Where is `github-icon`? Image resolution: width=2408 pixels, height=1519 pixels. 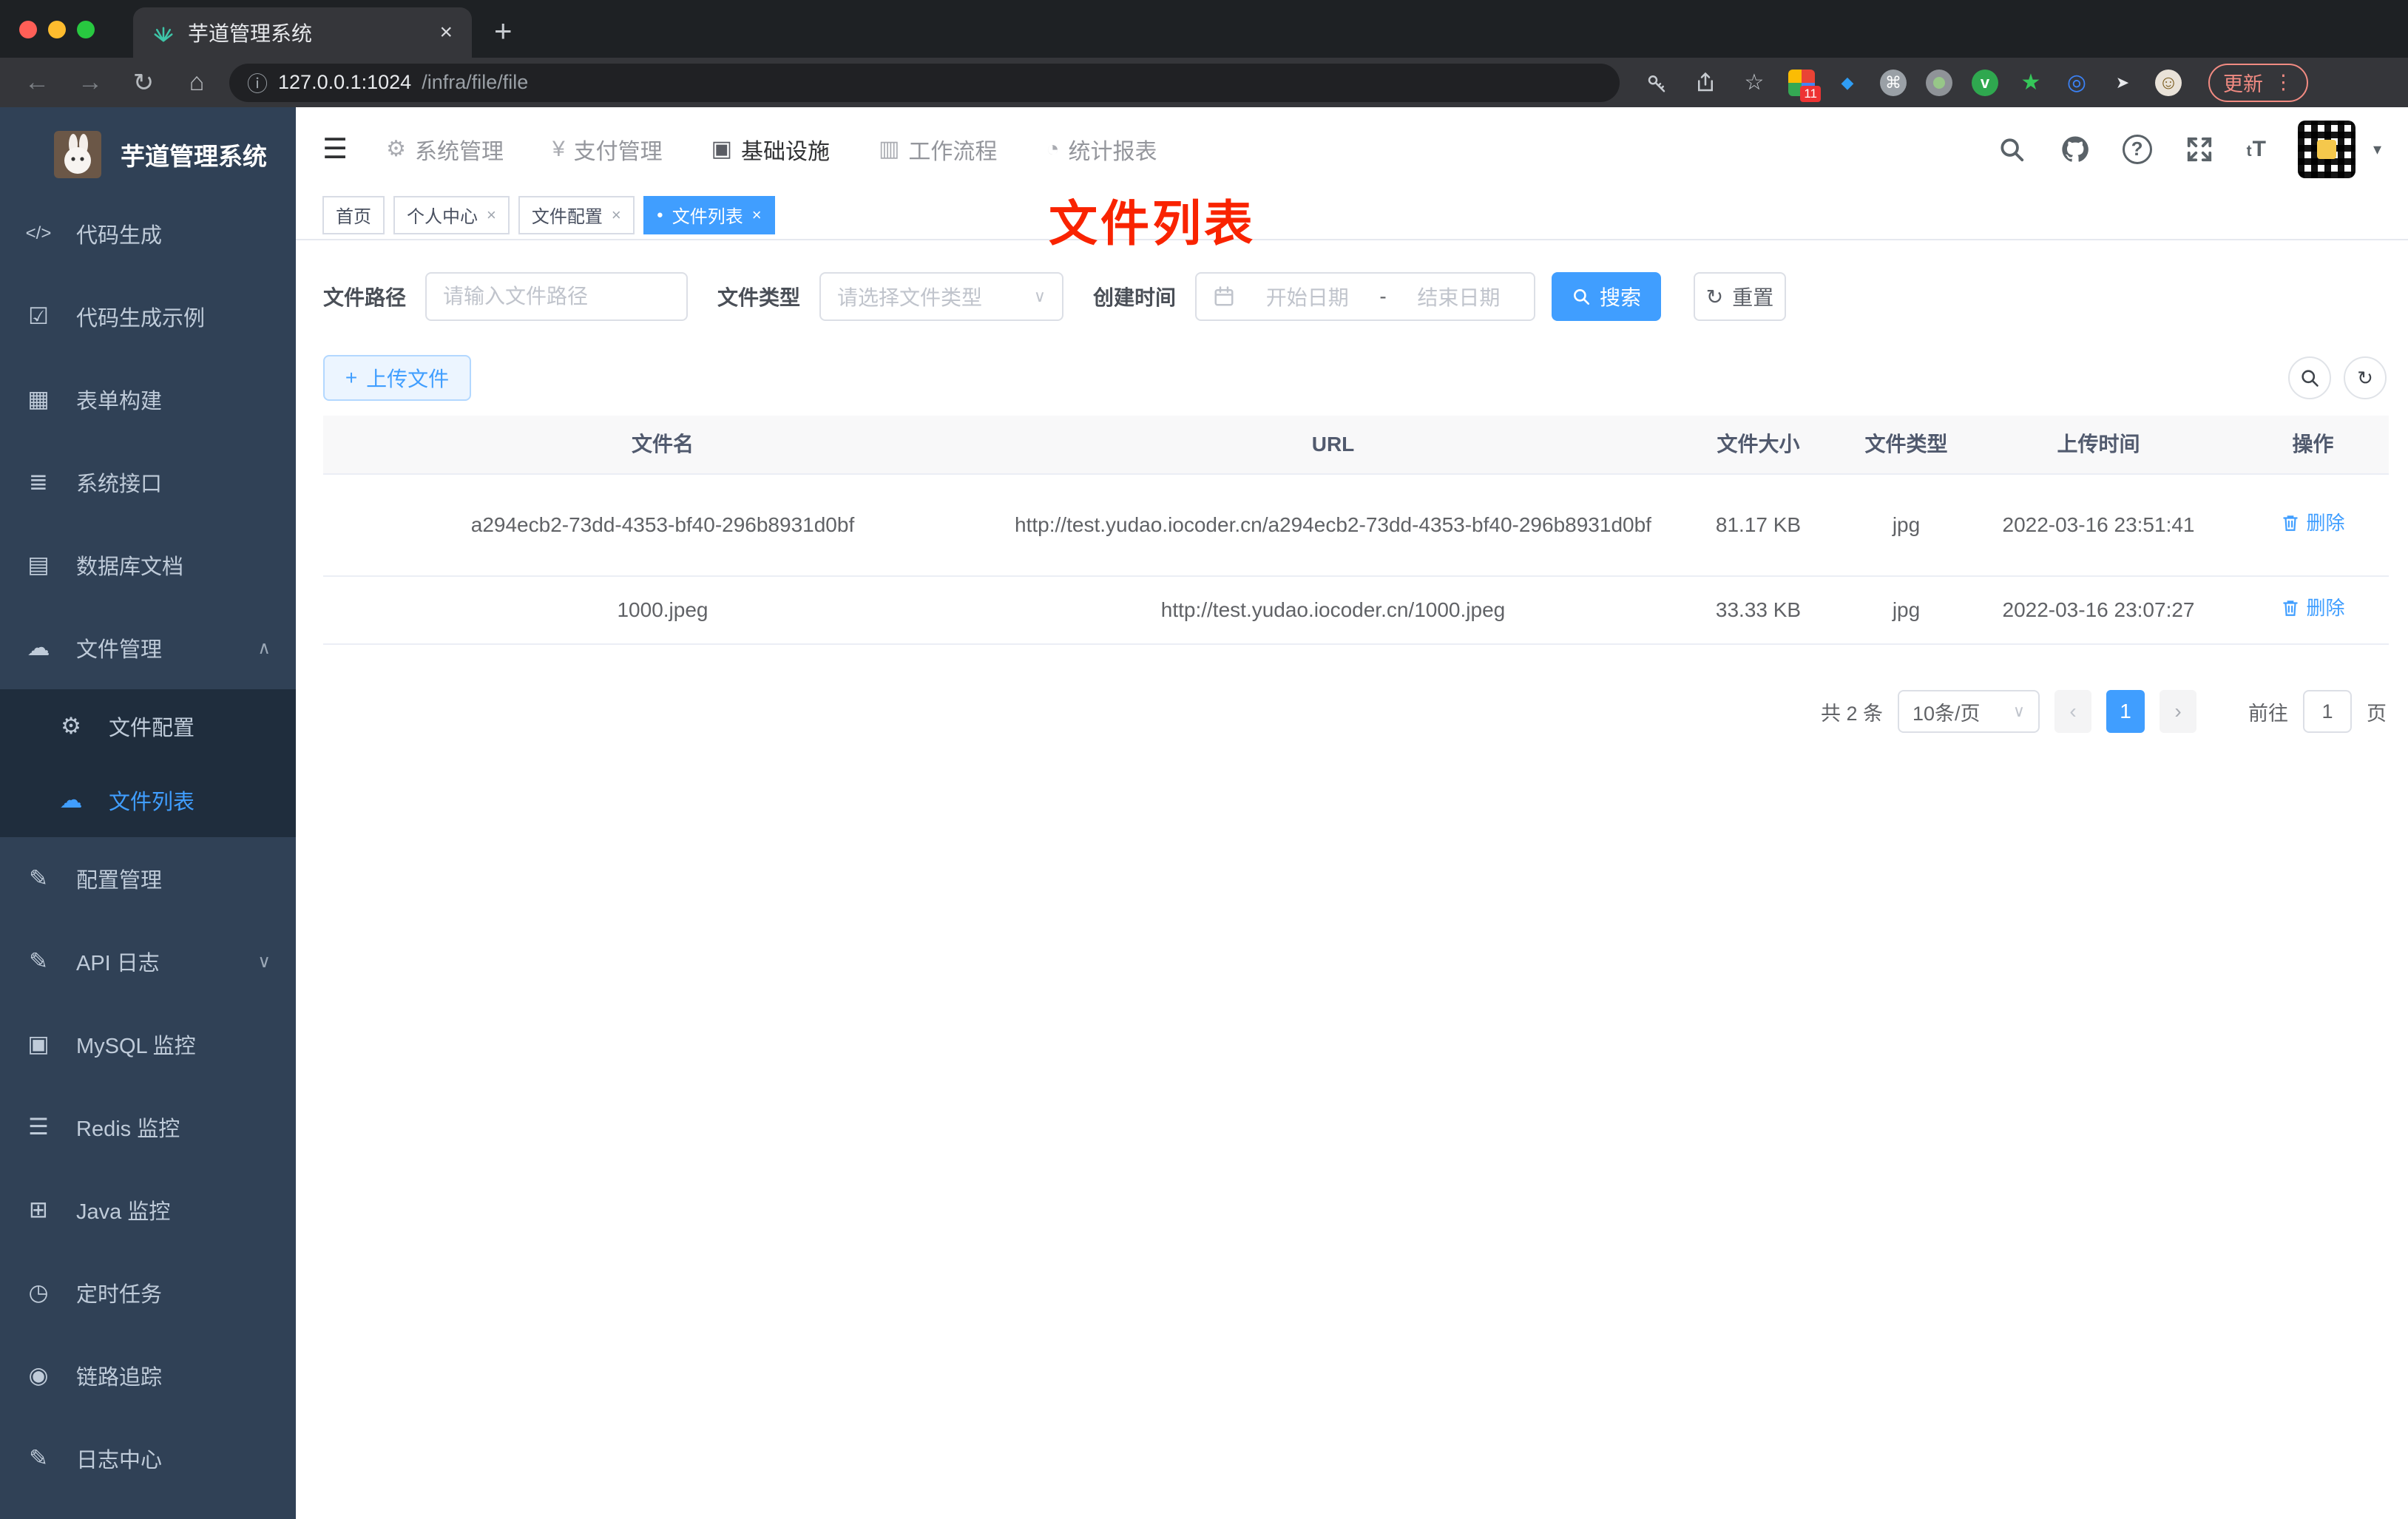
github-icon is located at coordinates (2075, 149).